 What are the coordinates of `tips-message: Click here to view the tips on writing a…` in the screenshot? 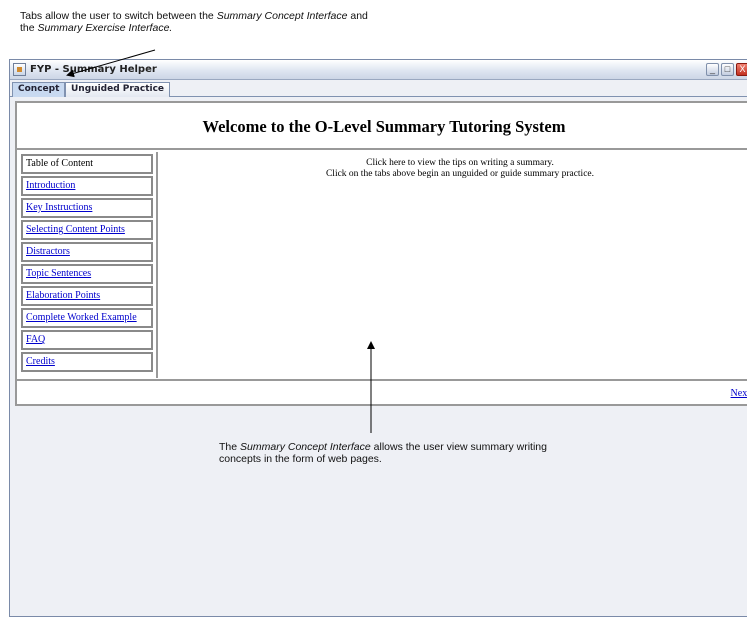 It's located at (456, 163).